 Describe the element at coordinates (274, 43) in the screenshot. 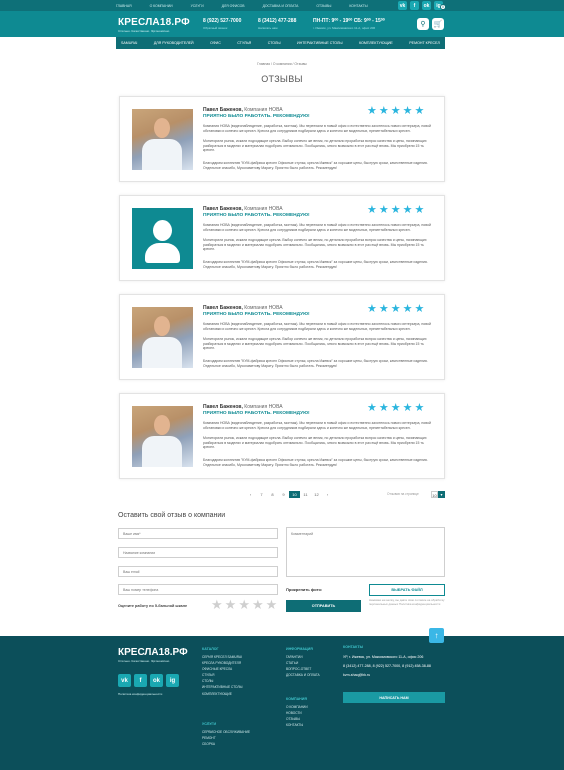

I see `nav-tables: Столы` at that location.